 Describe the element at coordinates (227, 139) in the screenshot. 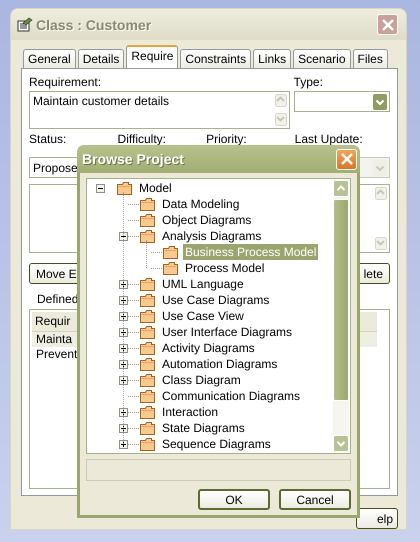

I see `field-label: Priority:` at that location.